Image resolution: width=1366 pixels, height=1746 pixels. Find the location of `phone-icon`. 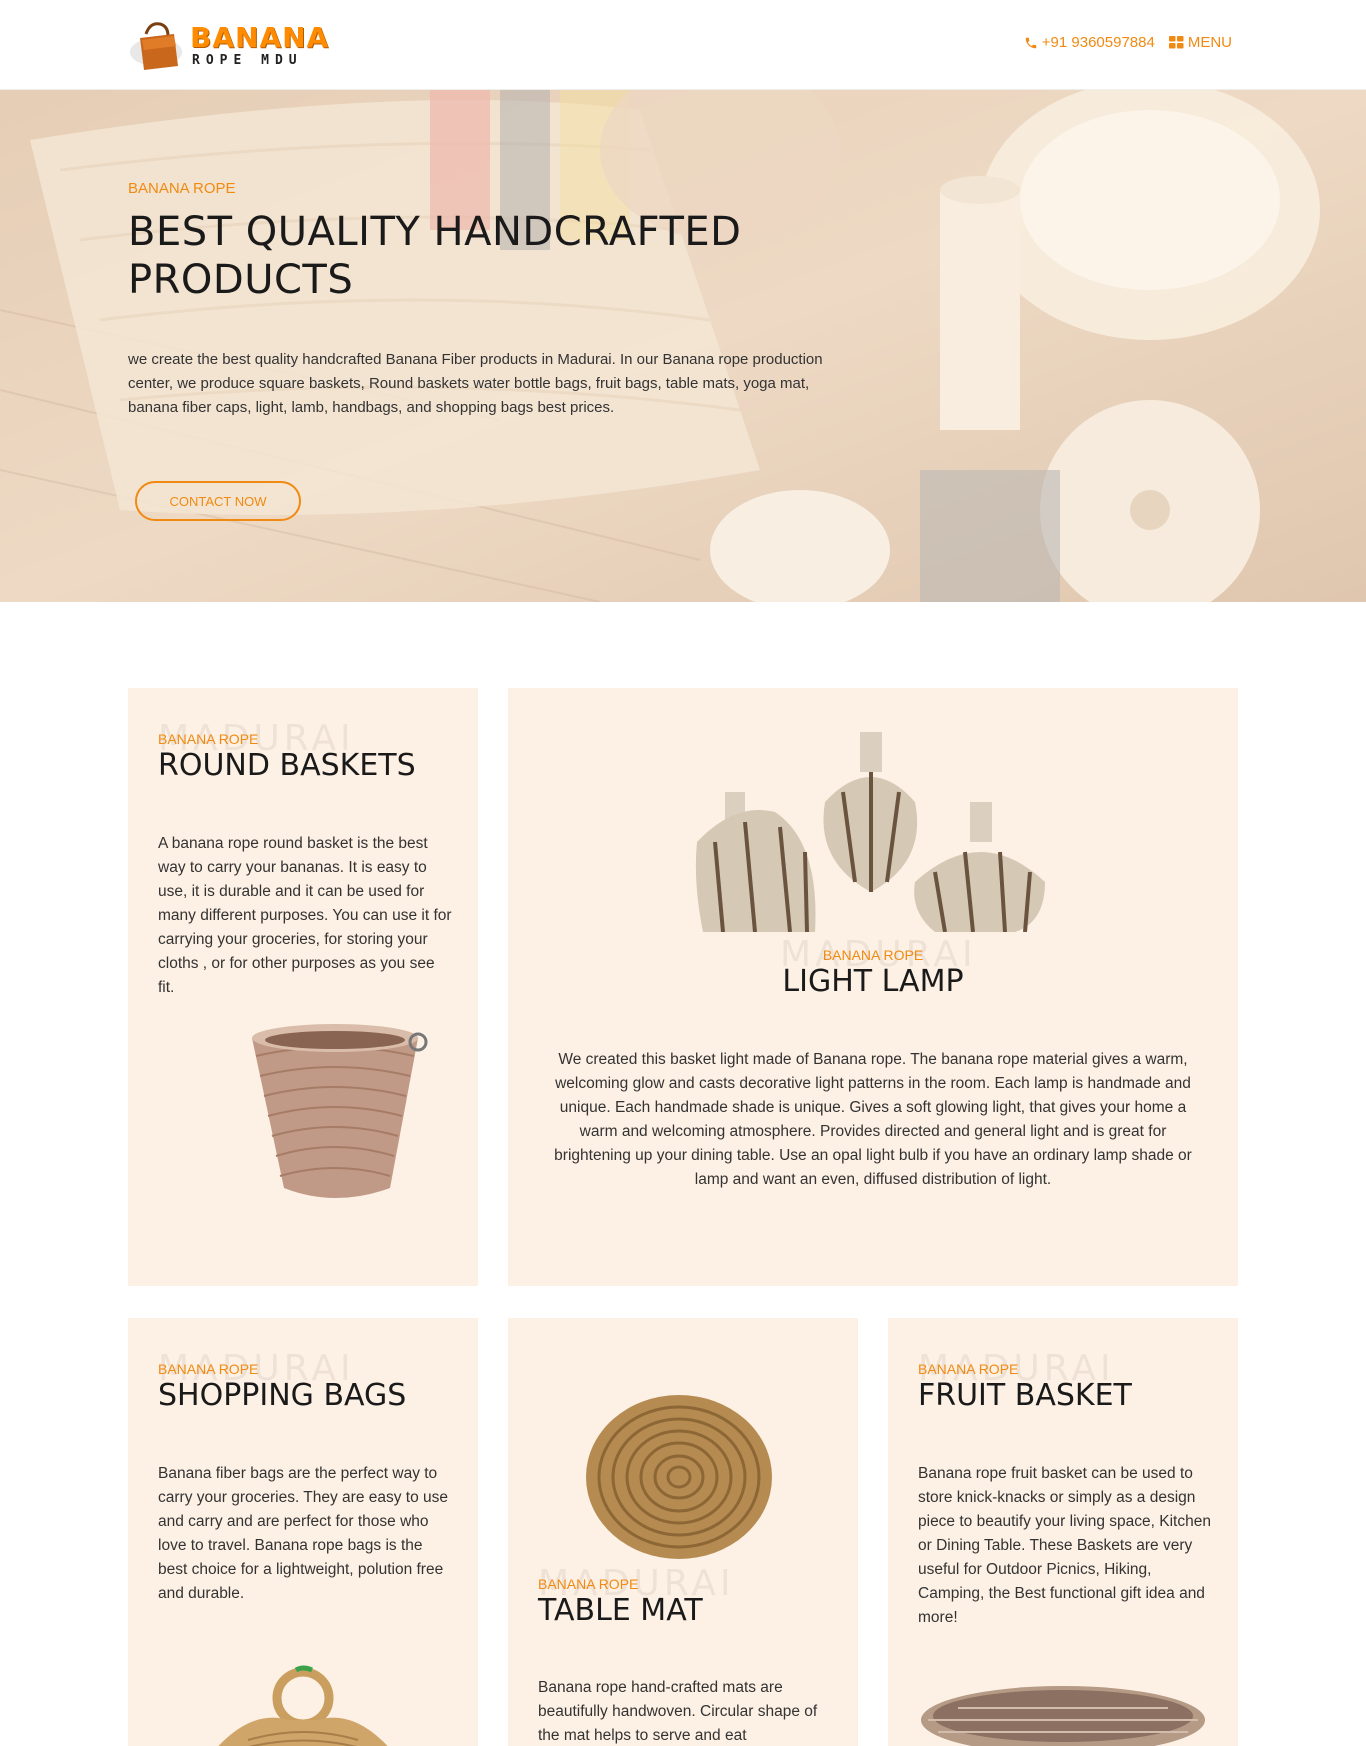

phone-icon is located at coordinates (1031, 42).